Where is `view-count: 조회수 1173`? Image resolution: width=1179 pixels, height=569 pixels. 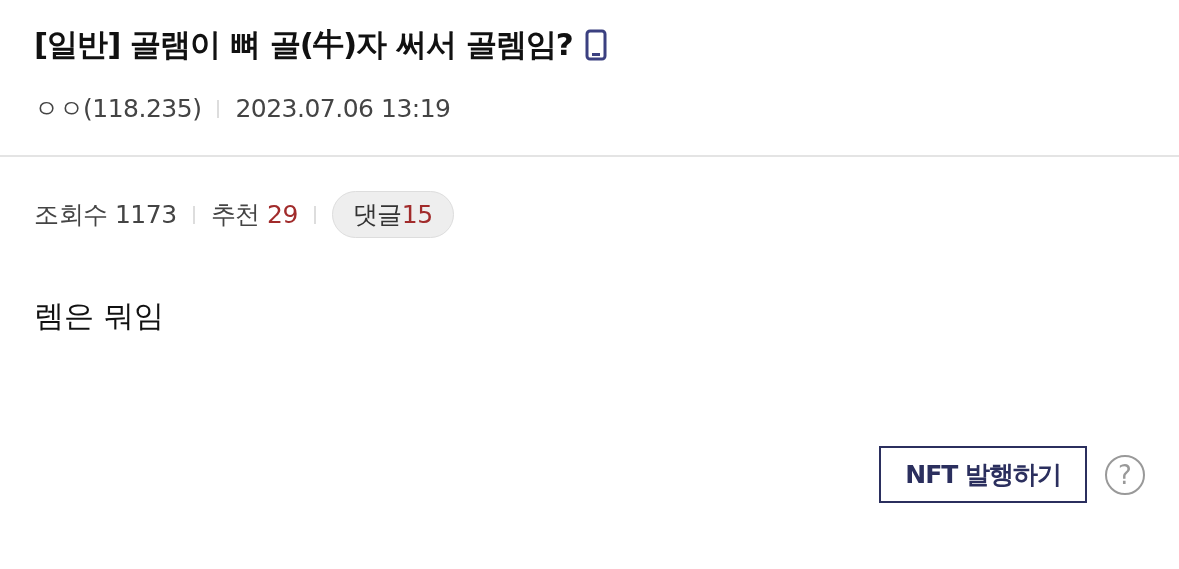
view-count: 조회수 1173 is located at coordinates (105, 215).